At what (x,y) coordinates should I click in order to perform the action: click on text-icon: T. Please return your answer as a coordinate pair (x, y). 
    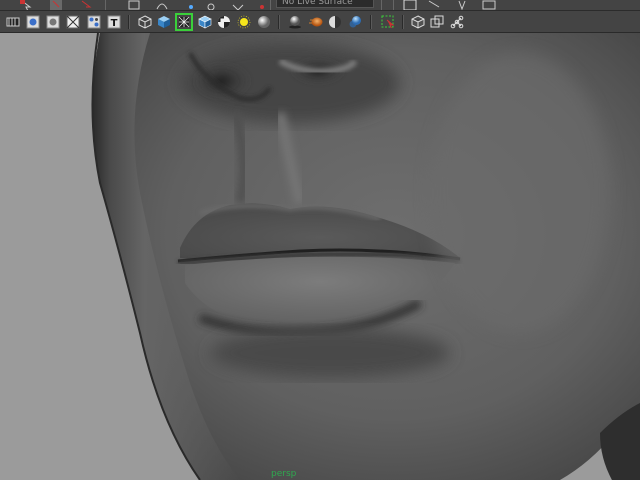
    Looking at the image, I should click on (114, 22).